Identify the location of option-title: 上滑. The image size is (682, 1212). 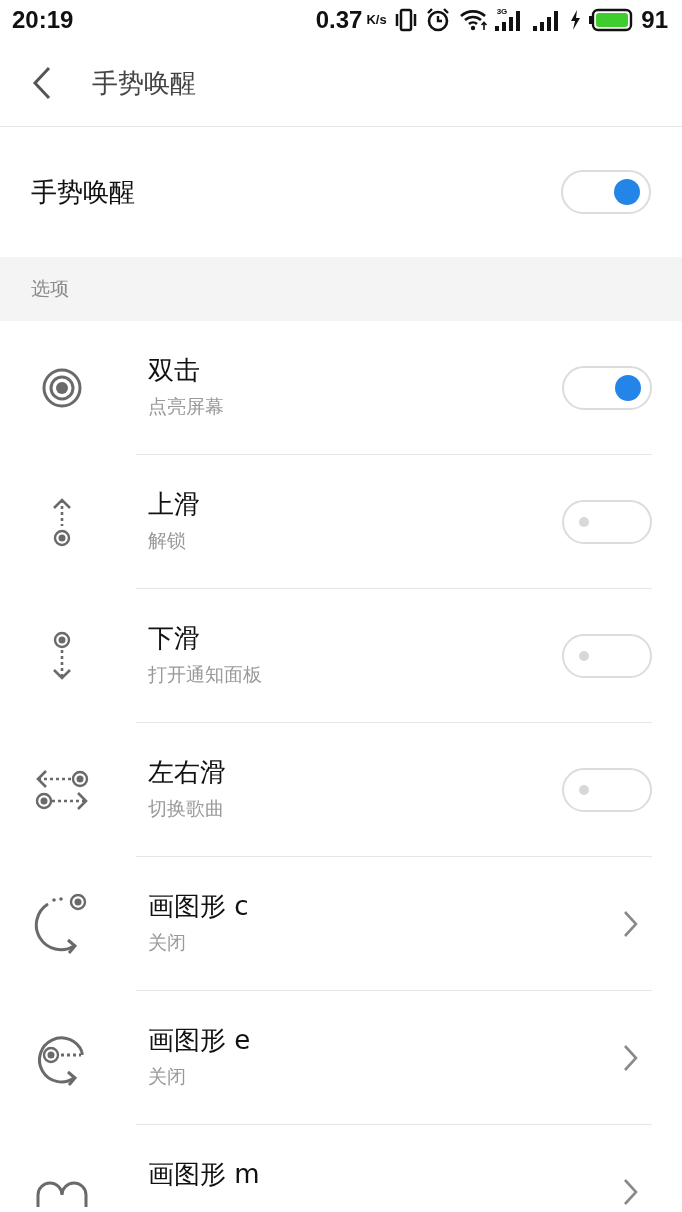
(174, 504).